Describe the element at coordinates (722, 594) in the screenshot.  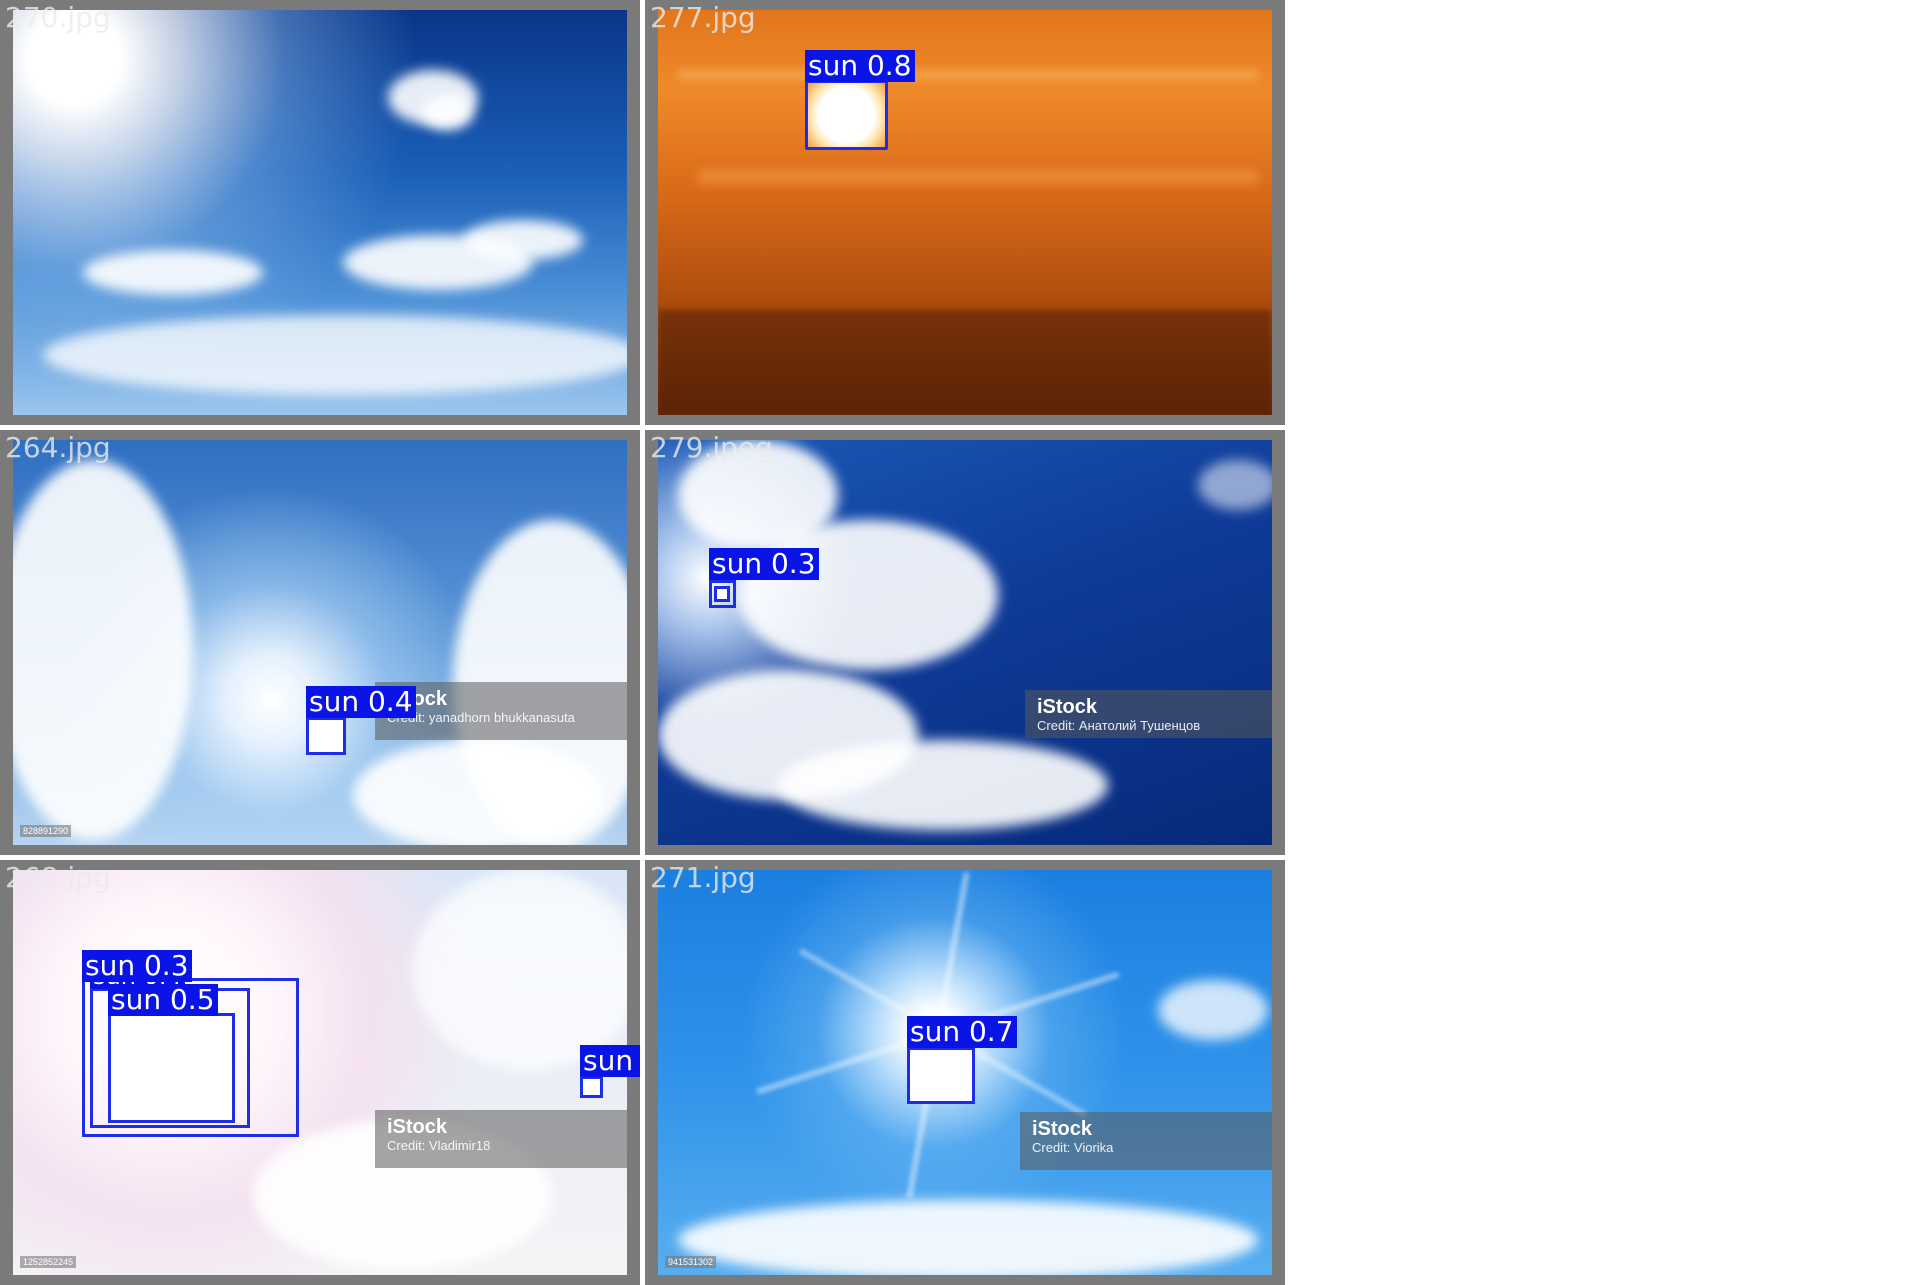
I see `detection-box-inner` at that location.